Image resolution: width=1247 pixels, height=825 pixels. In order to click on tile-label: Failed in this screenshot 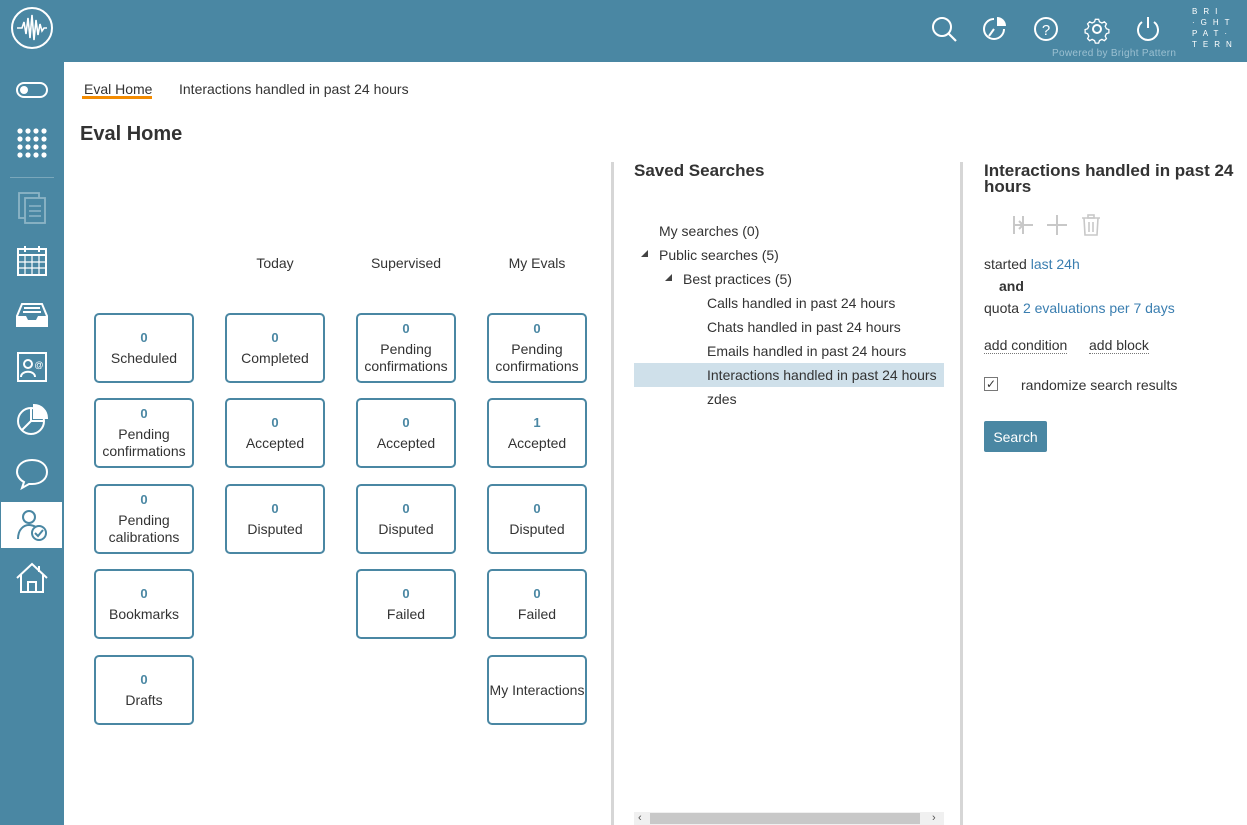, I will do `click(537, 613)`.